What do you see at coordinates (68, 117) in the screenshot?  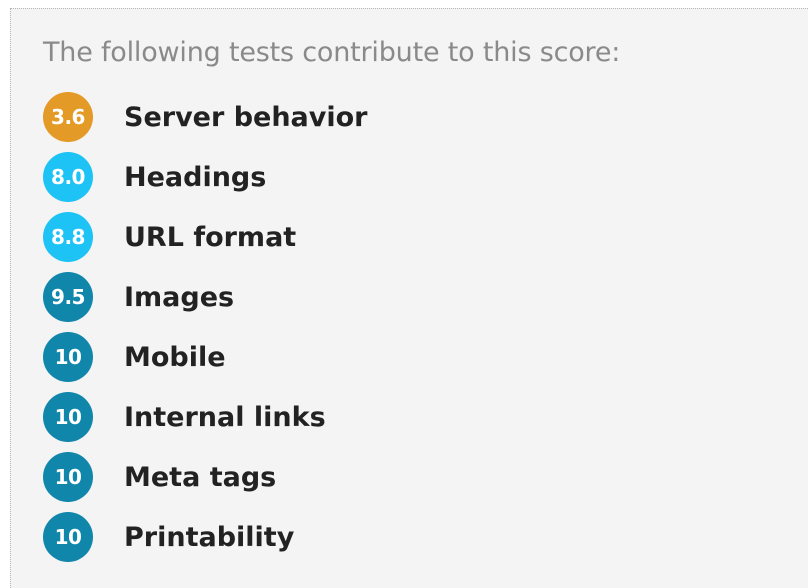 I see `score-badge: 3.6` at bounding box center [68, 117].